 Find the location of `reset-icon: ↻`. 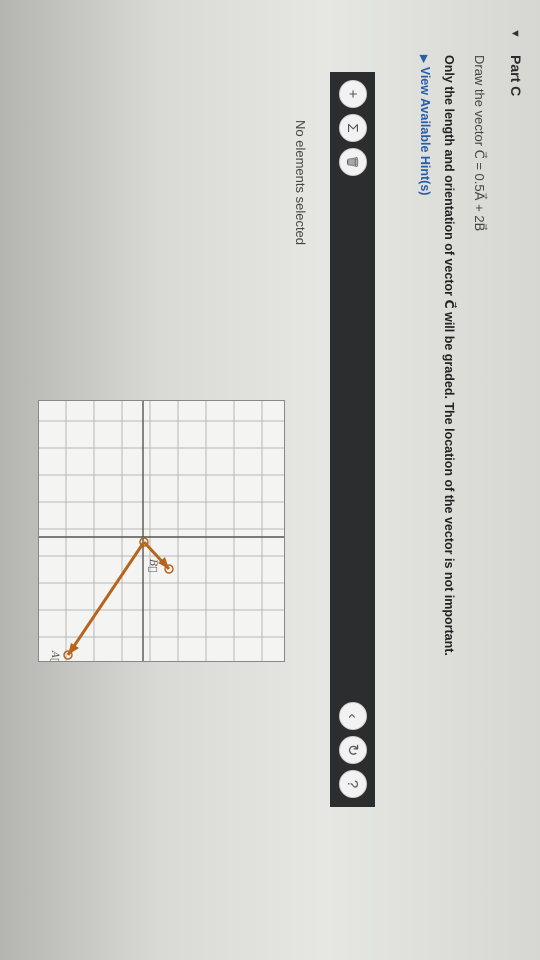

reset-icon: ↻ is located at coordinates (353, 750).